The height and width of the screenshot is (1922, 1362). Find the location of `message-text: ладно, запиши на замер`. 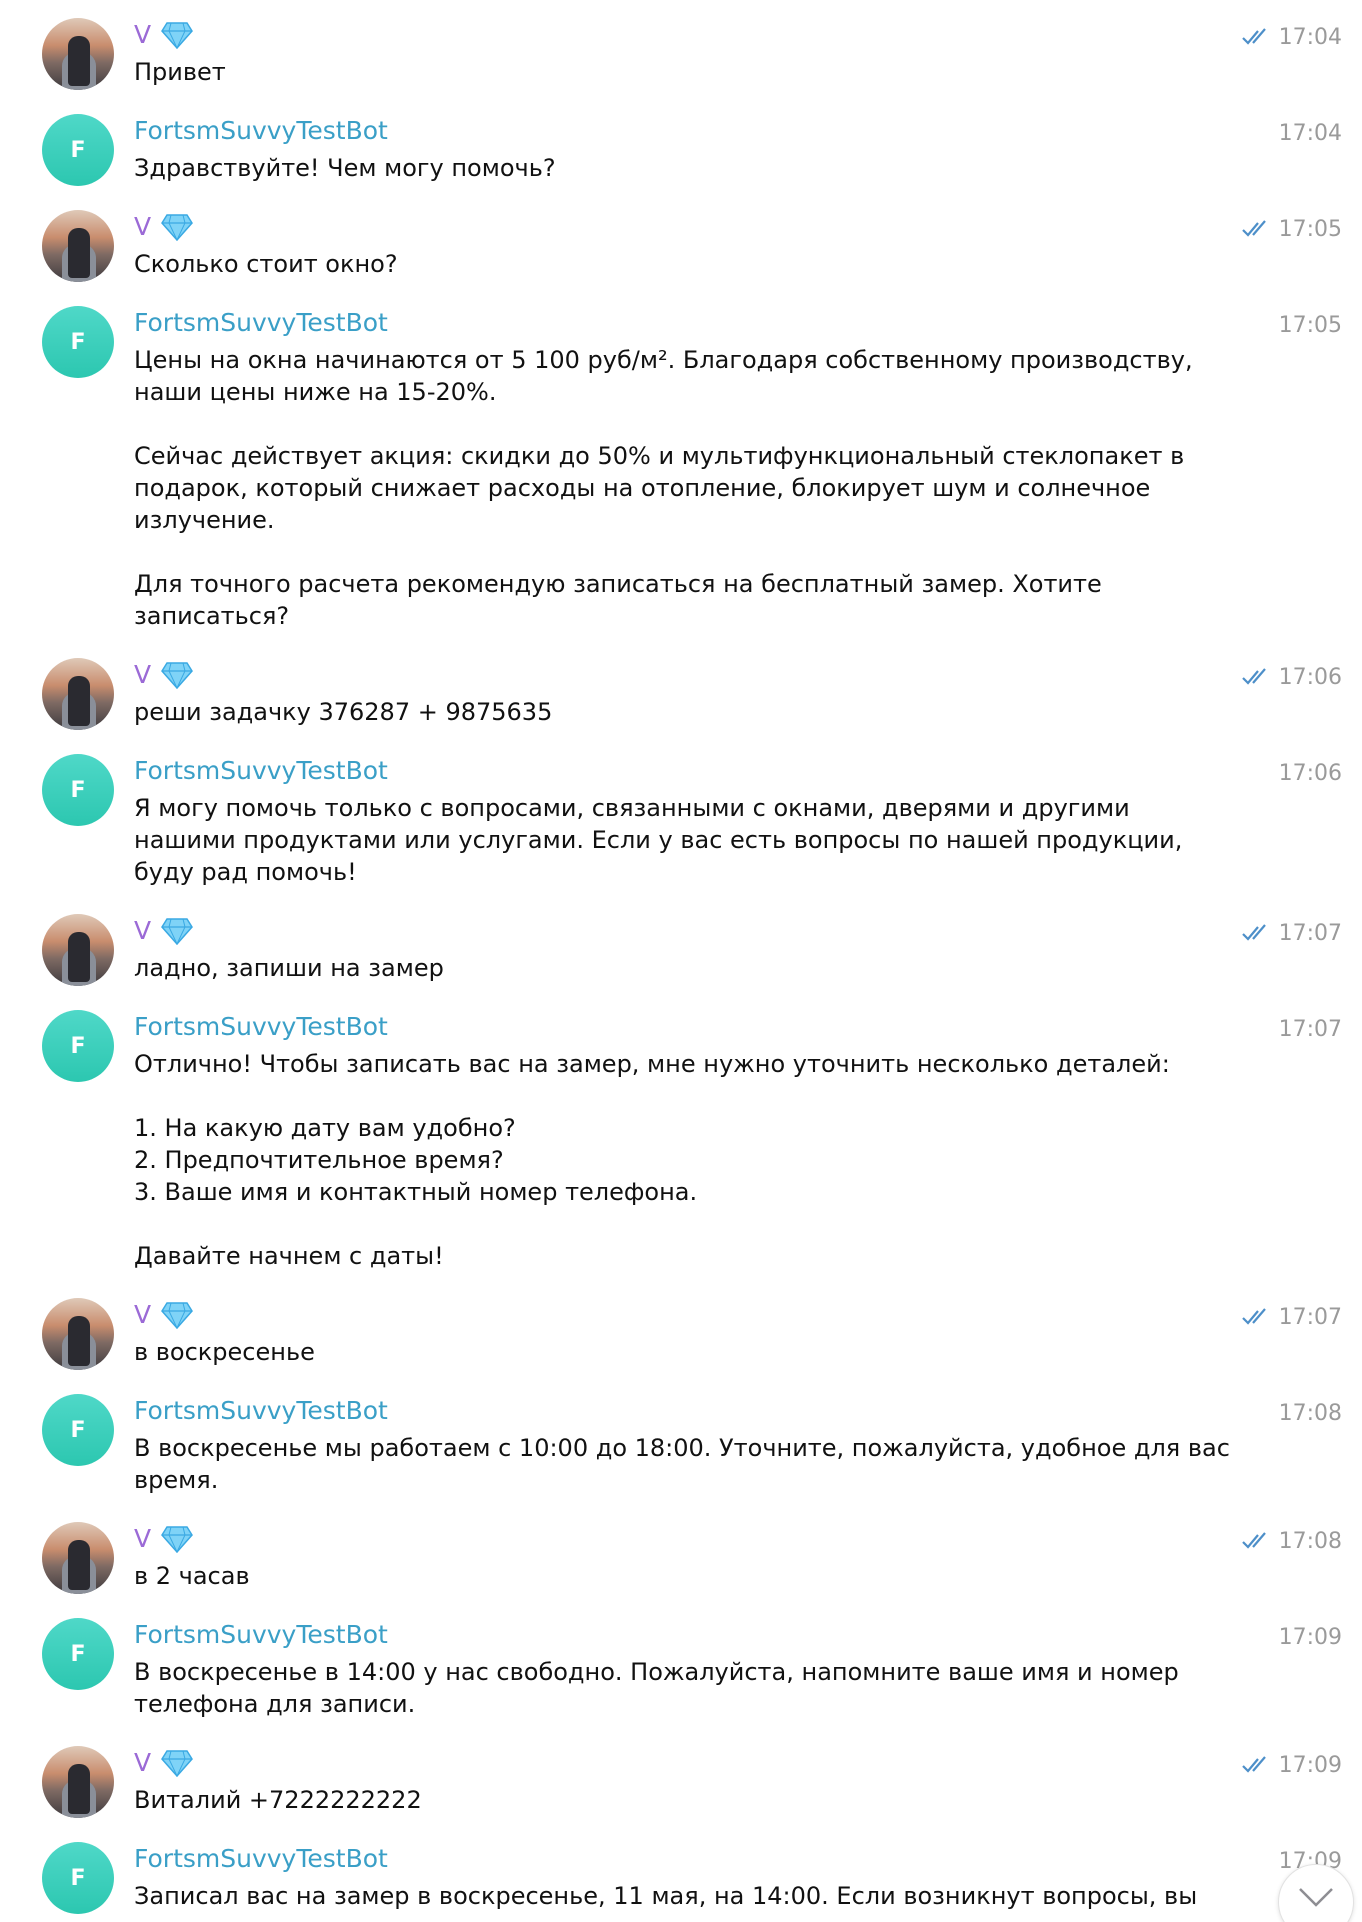

message-text: ладно, запиши на замер is located at coordinates (289, 968).